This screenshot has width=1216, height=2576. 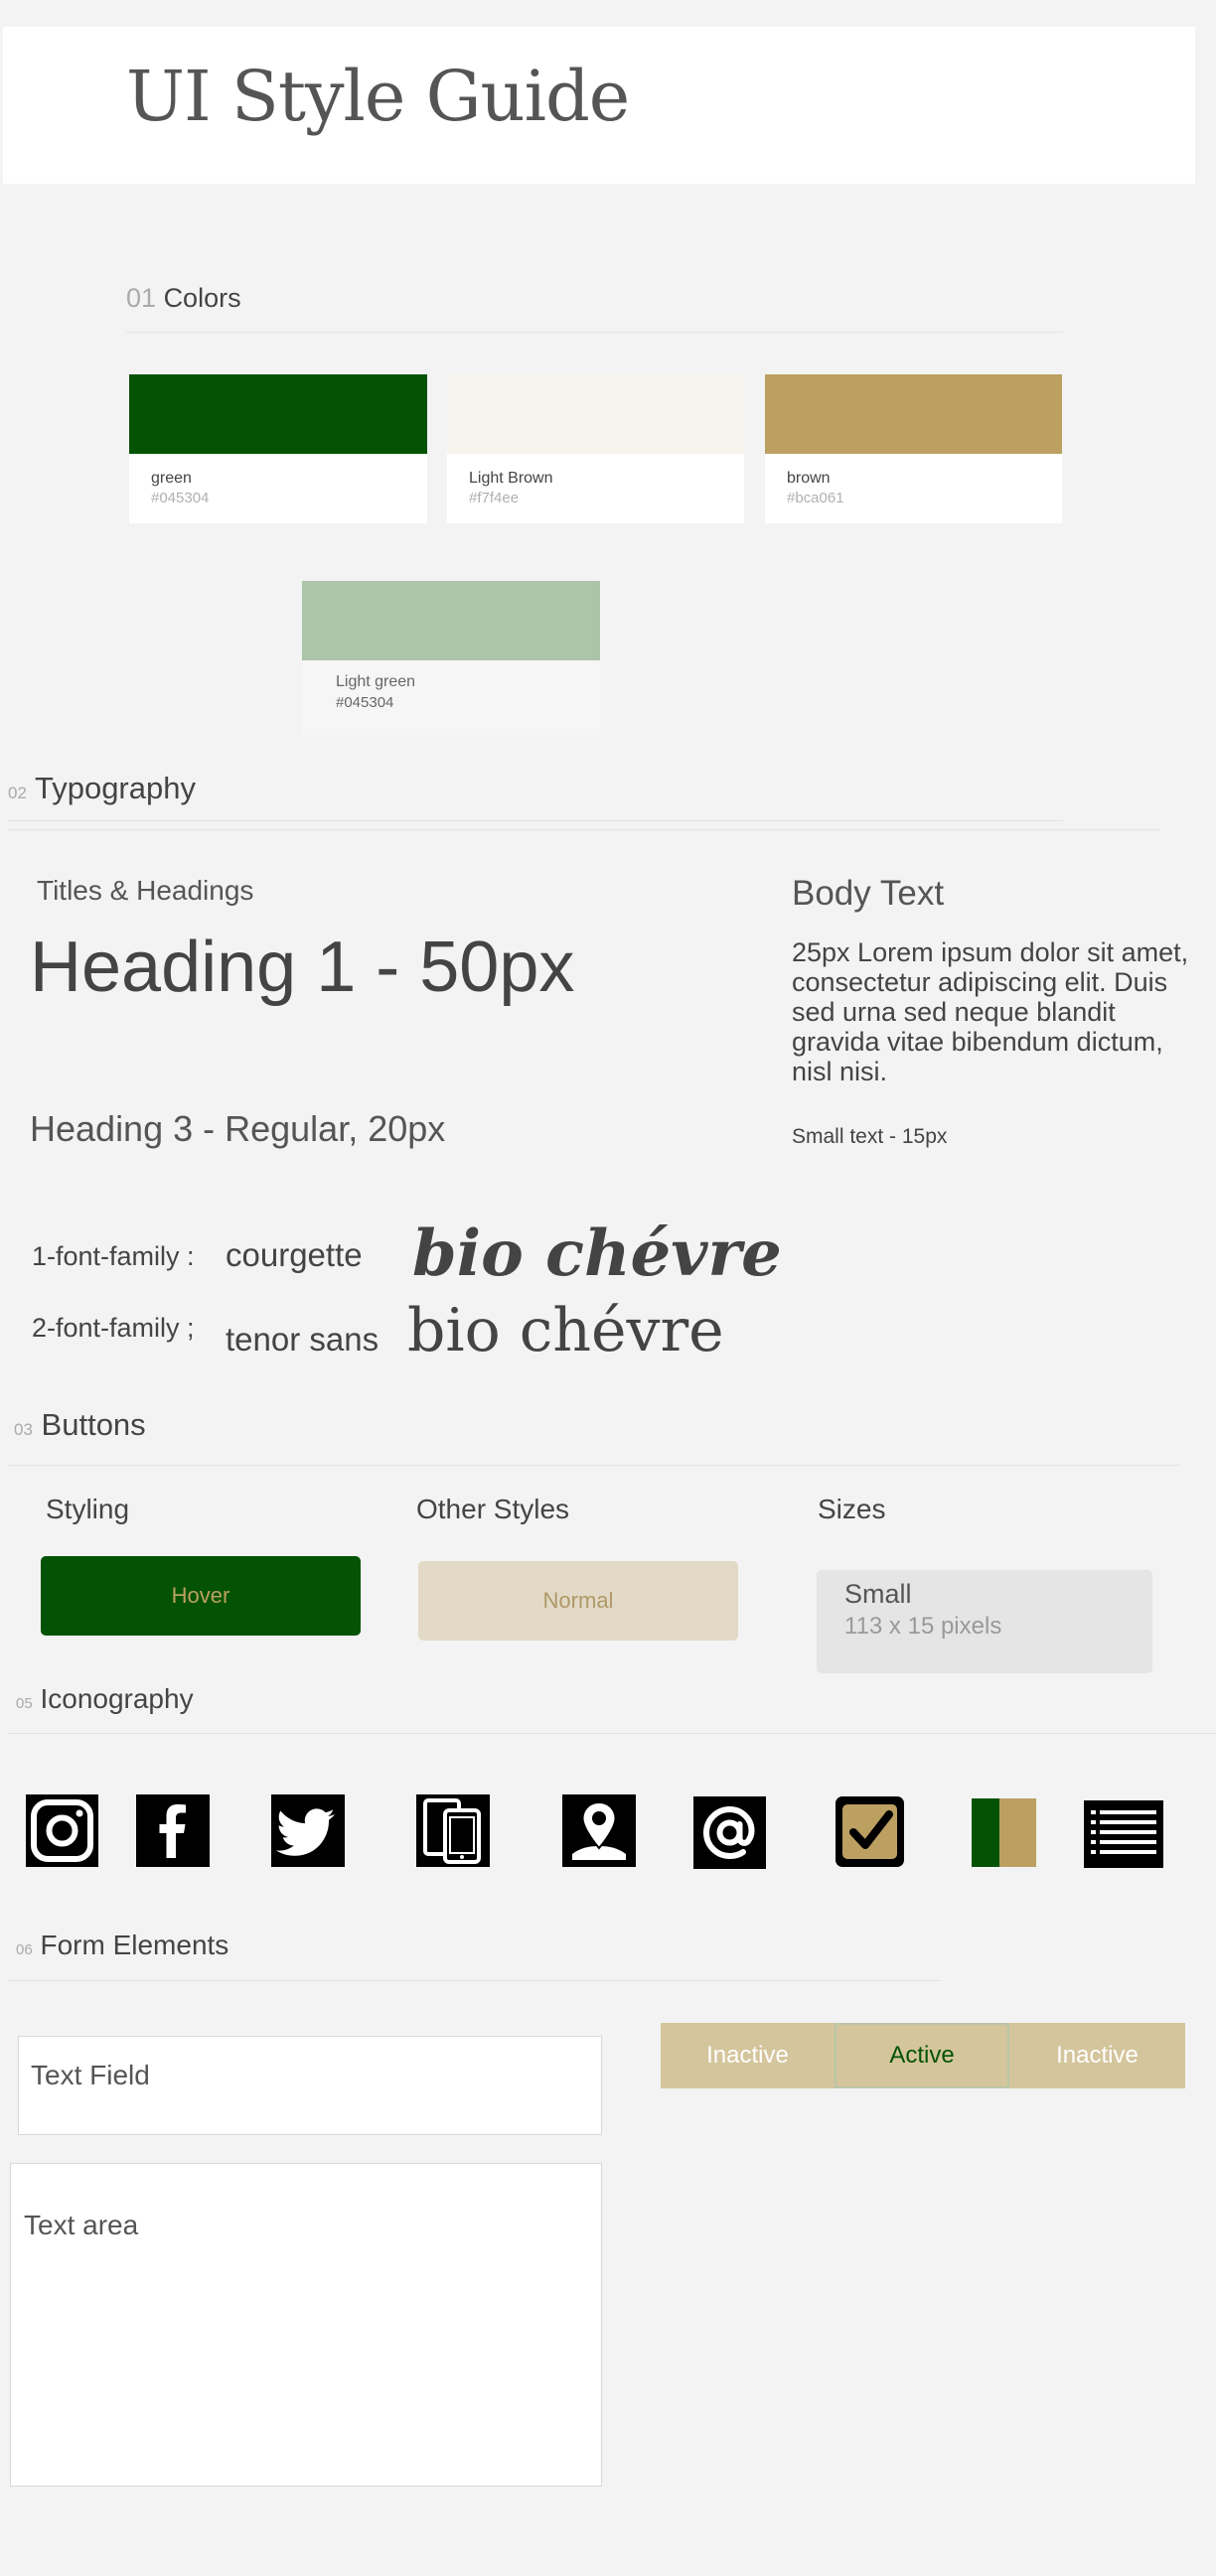 What do you see at coordinates (493, 1509) in the screenshot?
I see `other-styles-label: Other Styles` at bounding box center [493, 1509].